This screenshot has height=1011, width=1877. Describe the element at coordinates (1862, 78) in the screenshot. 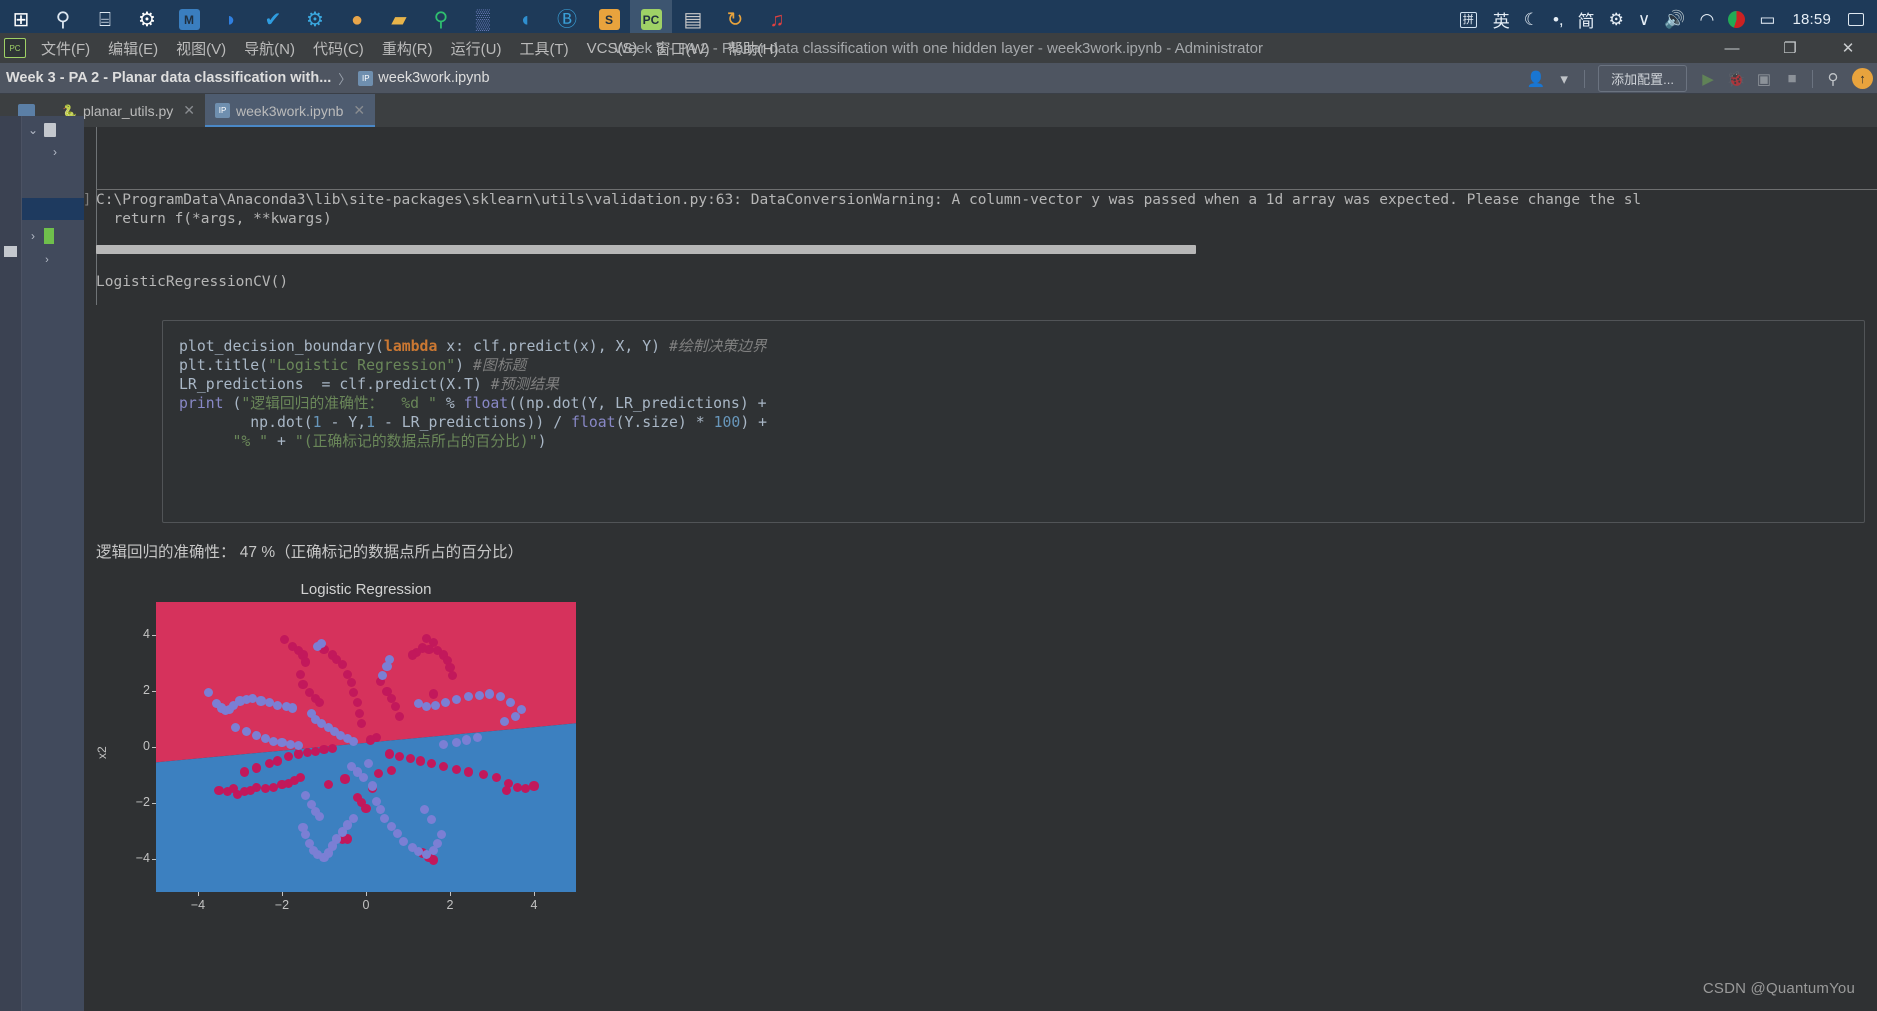

I see `update-available-icon: ↑` at that location.